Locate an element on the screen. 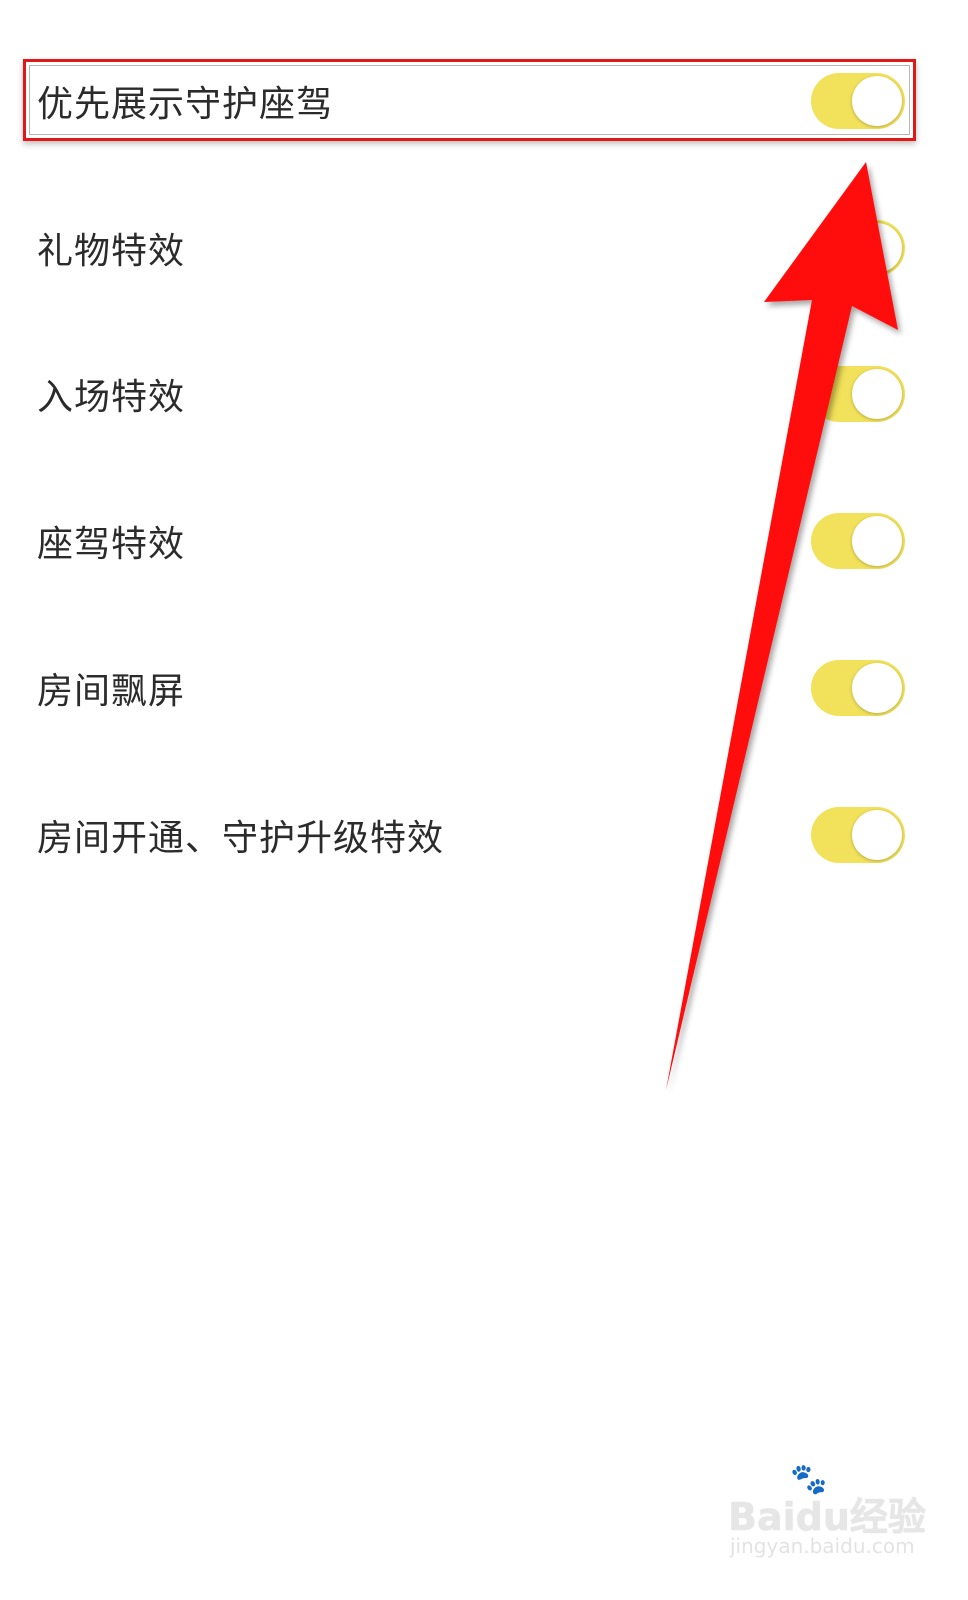  gift-effects-toggle is located at coordinates (858, 247).